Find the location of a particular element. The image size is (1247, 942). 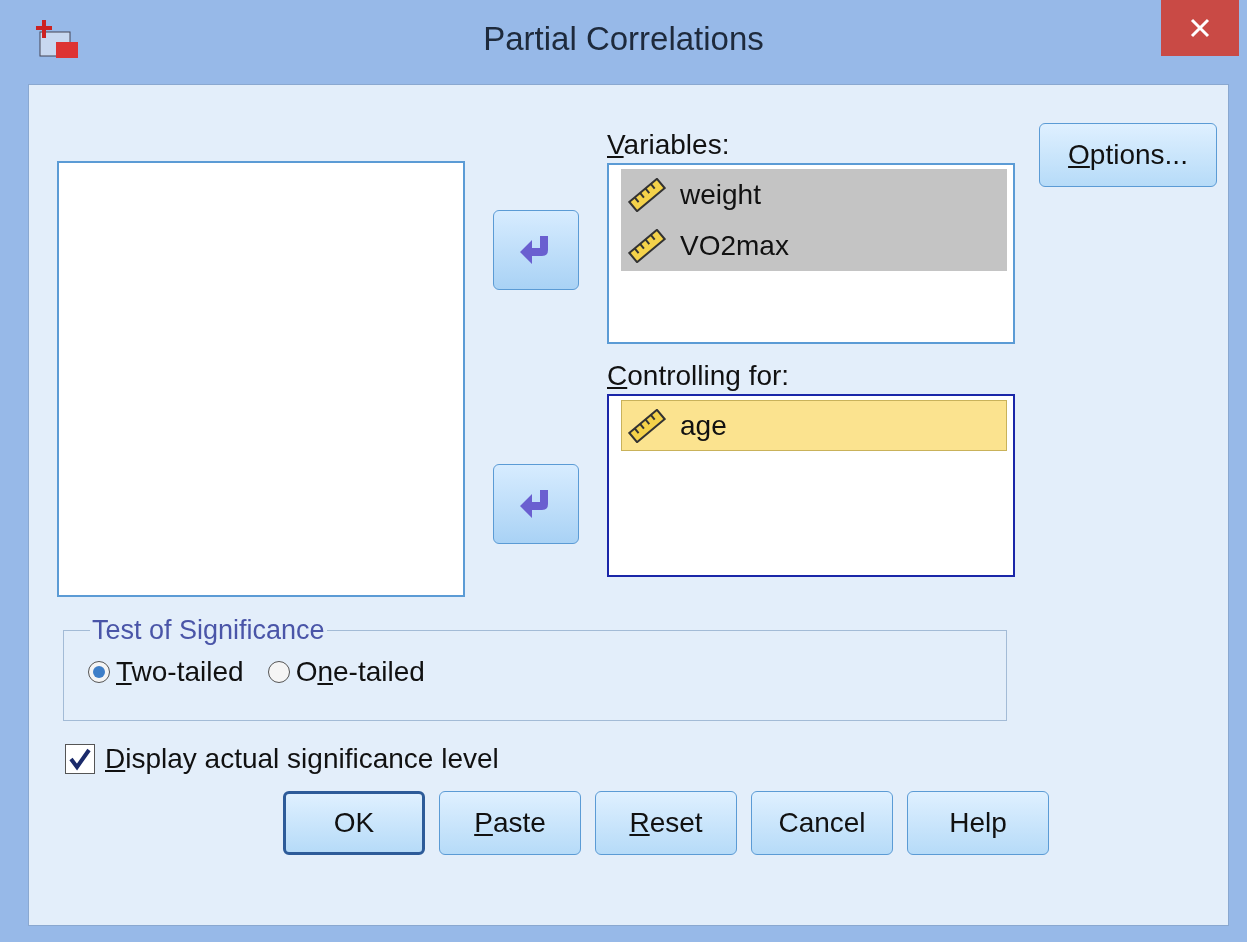

close-icon is located at coordinates (1200, 28).